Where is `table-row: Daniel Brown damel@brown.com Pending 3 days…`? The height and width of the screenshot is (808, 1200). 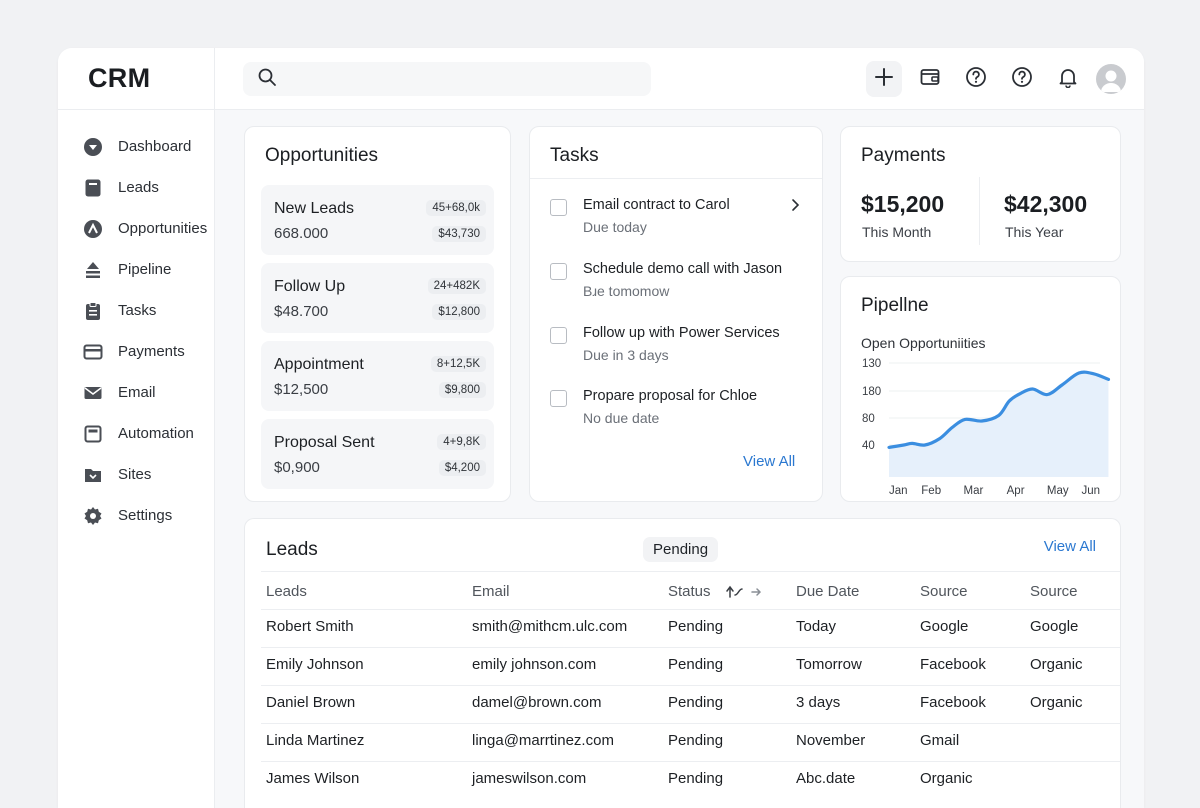
table-row: Daniel Brown damel@brown.com Pending 3 days… is located at coordinates (682, 704).